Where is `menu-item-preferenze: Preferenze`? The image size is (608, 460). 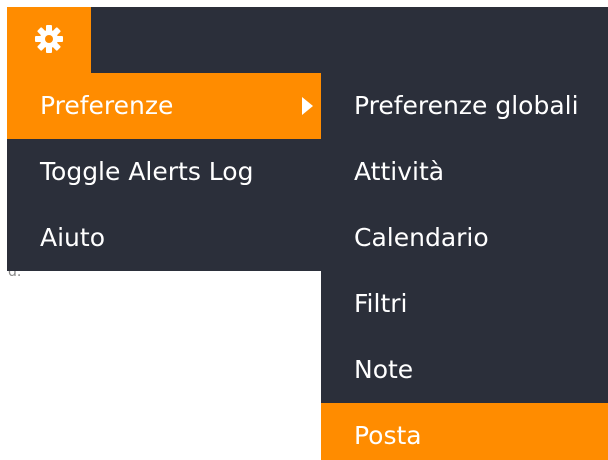 menu-item-preferenze: Preferenze is located at coordinates (164, 106).